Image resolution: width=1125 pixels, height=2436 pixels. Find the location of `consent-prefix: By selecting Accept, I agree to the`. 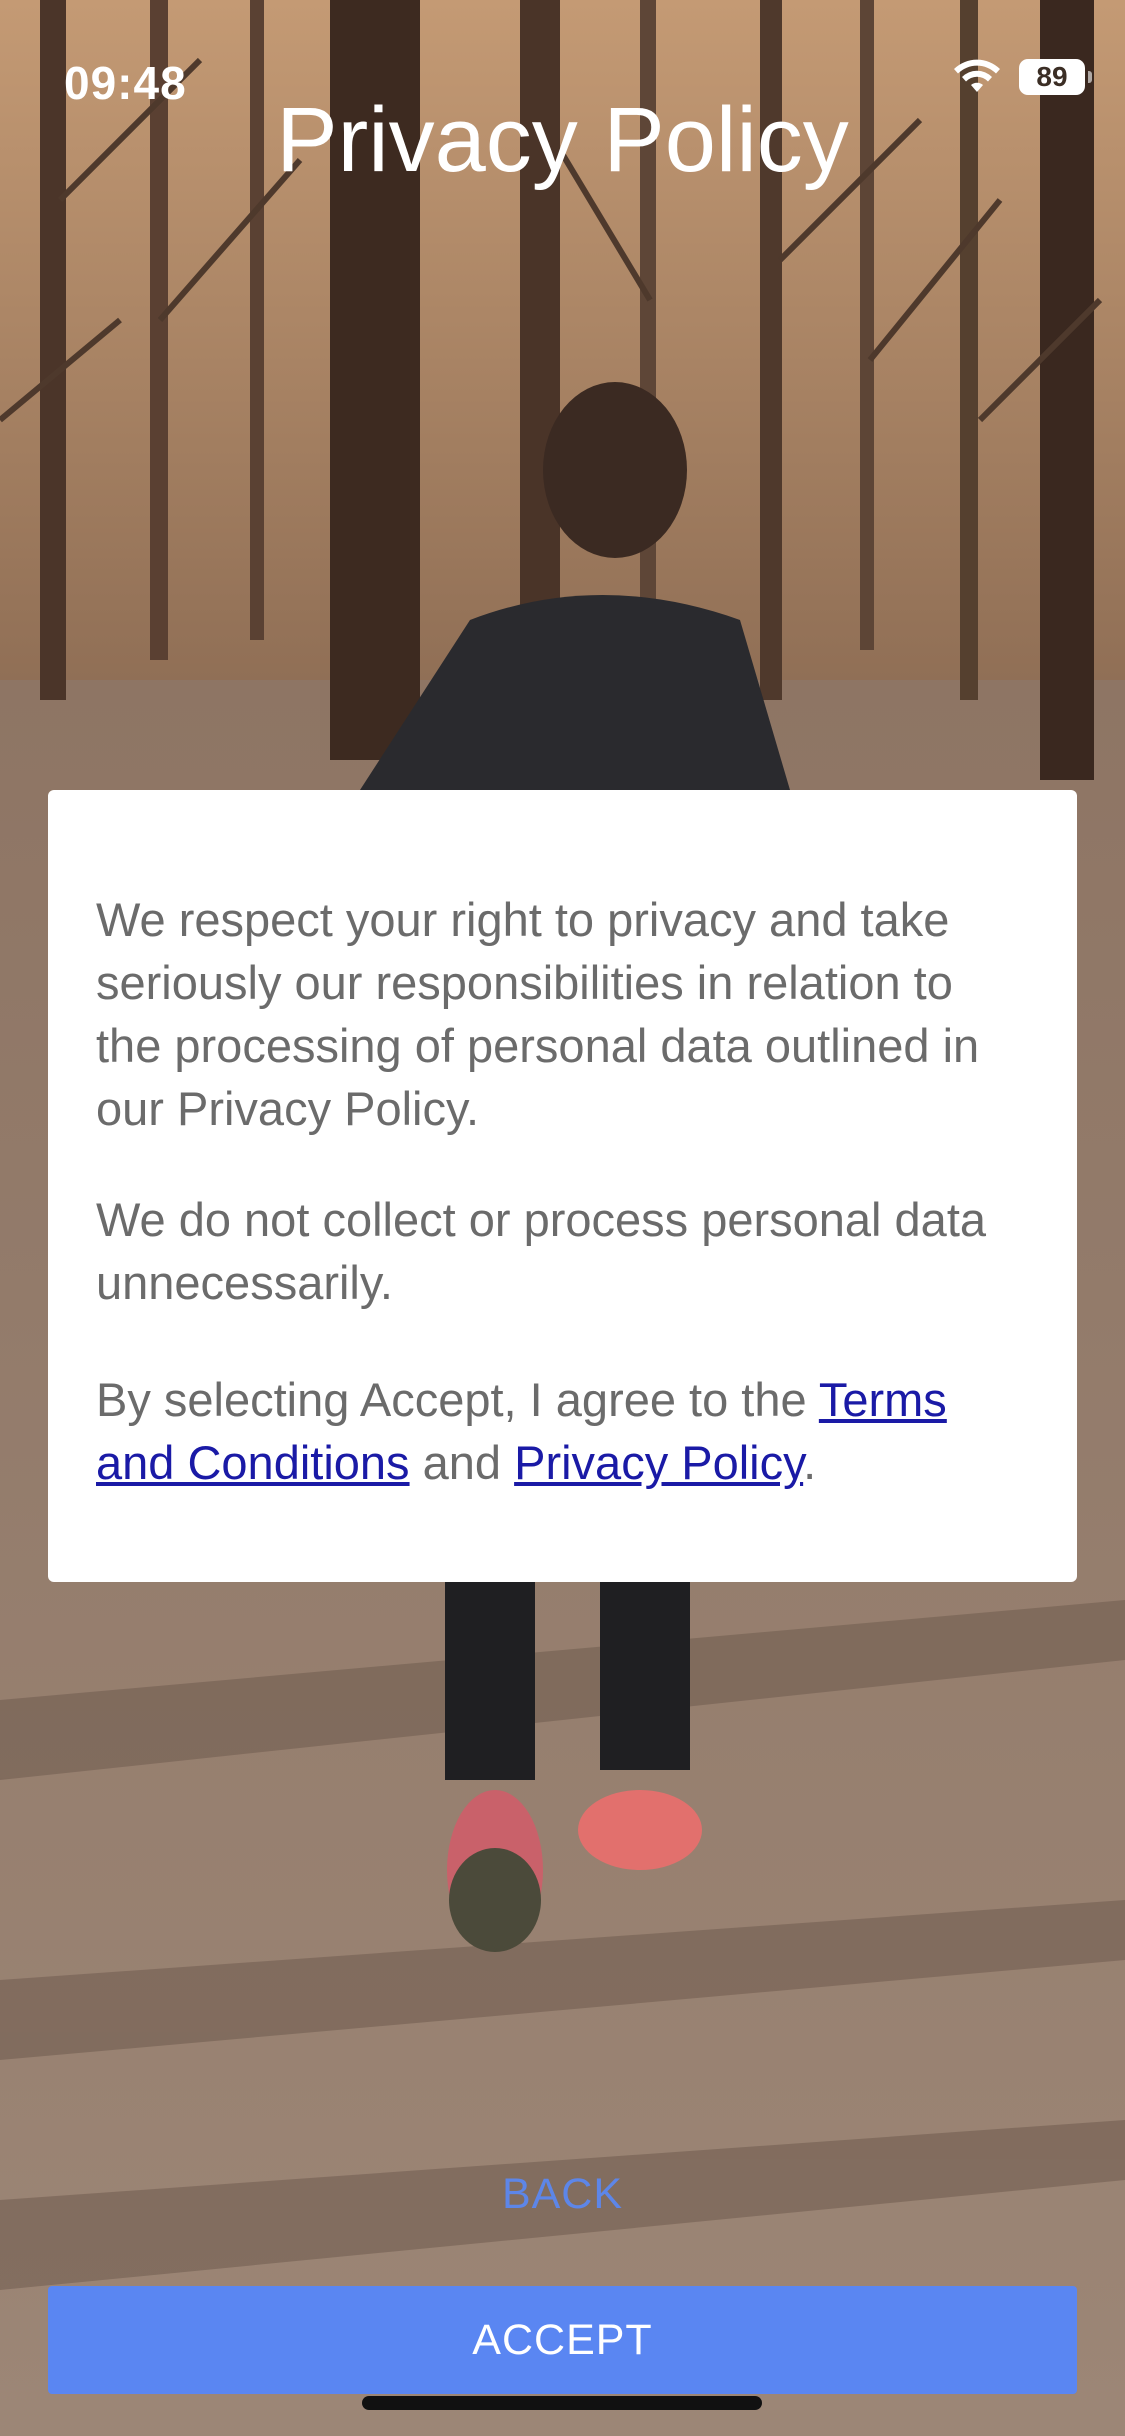

consent-prefix: By selecting Accept, I agree to the is located at coordinates (457, 1399).